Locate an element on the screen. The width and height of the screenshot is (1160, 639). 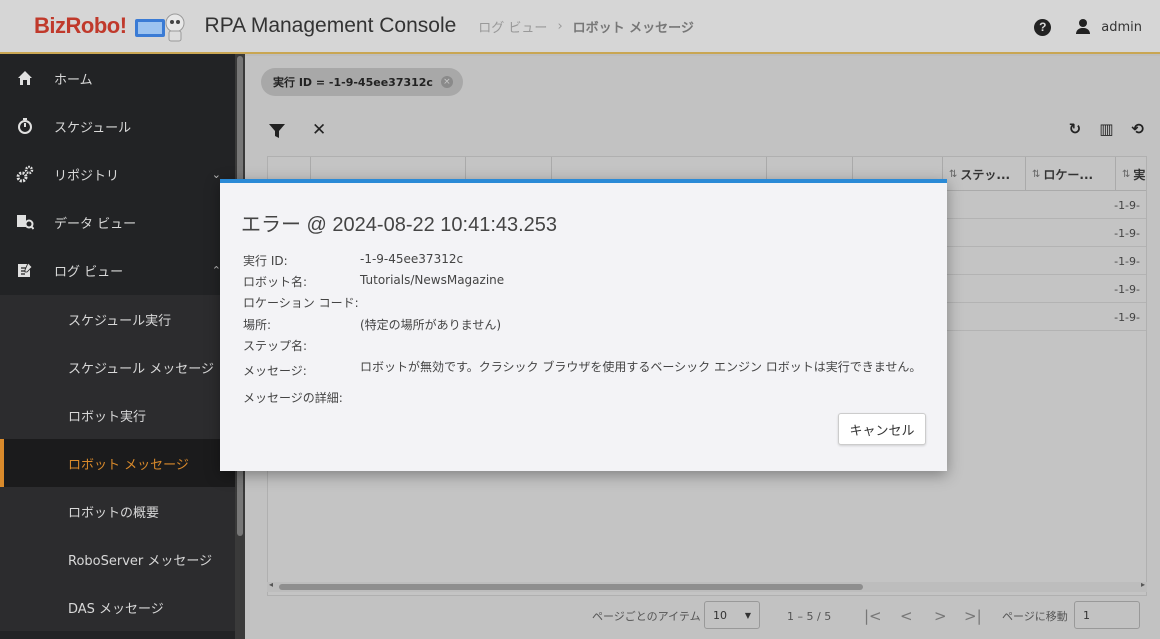
breadcrumb-current: ロボット メッセージ is located at coordinates (633, 28).